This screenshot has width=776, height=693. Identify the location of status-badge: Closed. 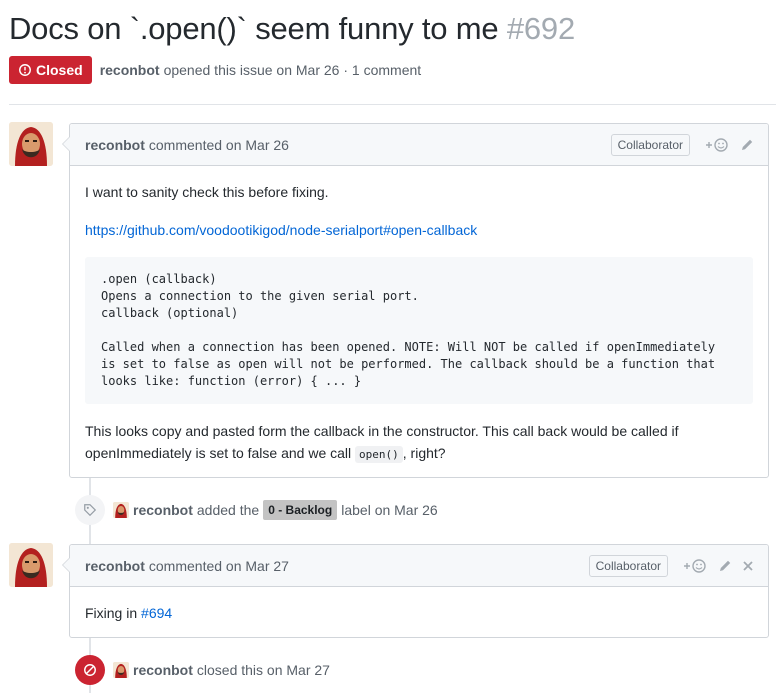
(50, 70).